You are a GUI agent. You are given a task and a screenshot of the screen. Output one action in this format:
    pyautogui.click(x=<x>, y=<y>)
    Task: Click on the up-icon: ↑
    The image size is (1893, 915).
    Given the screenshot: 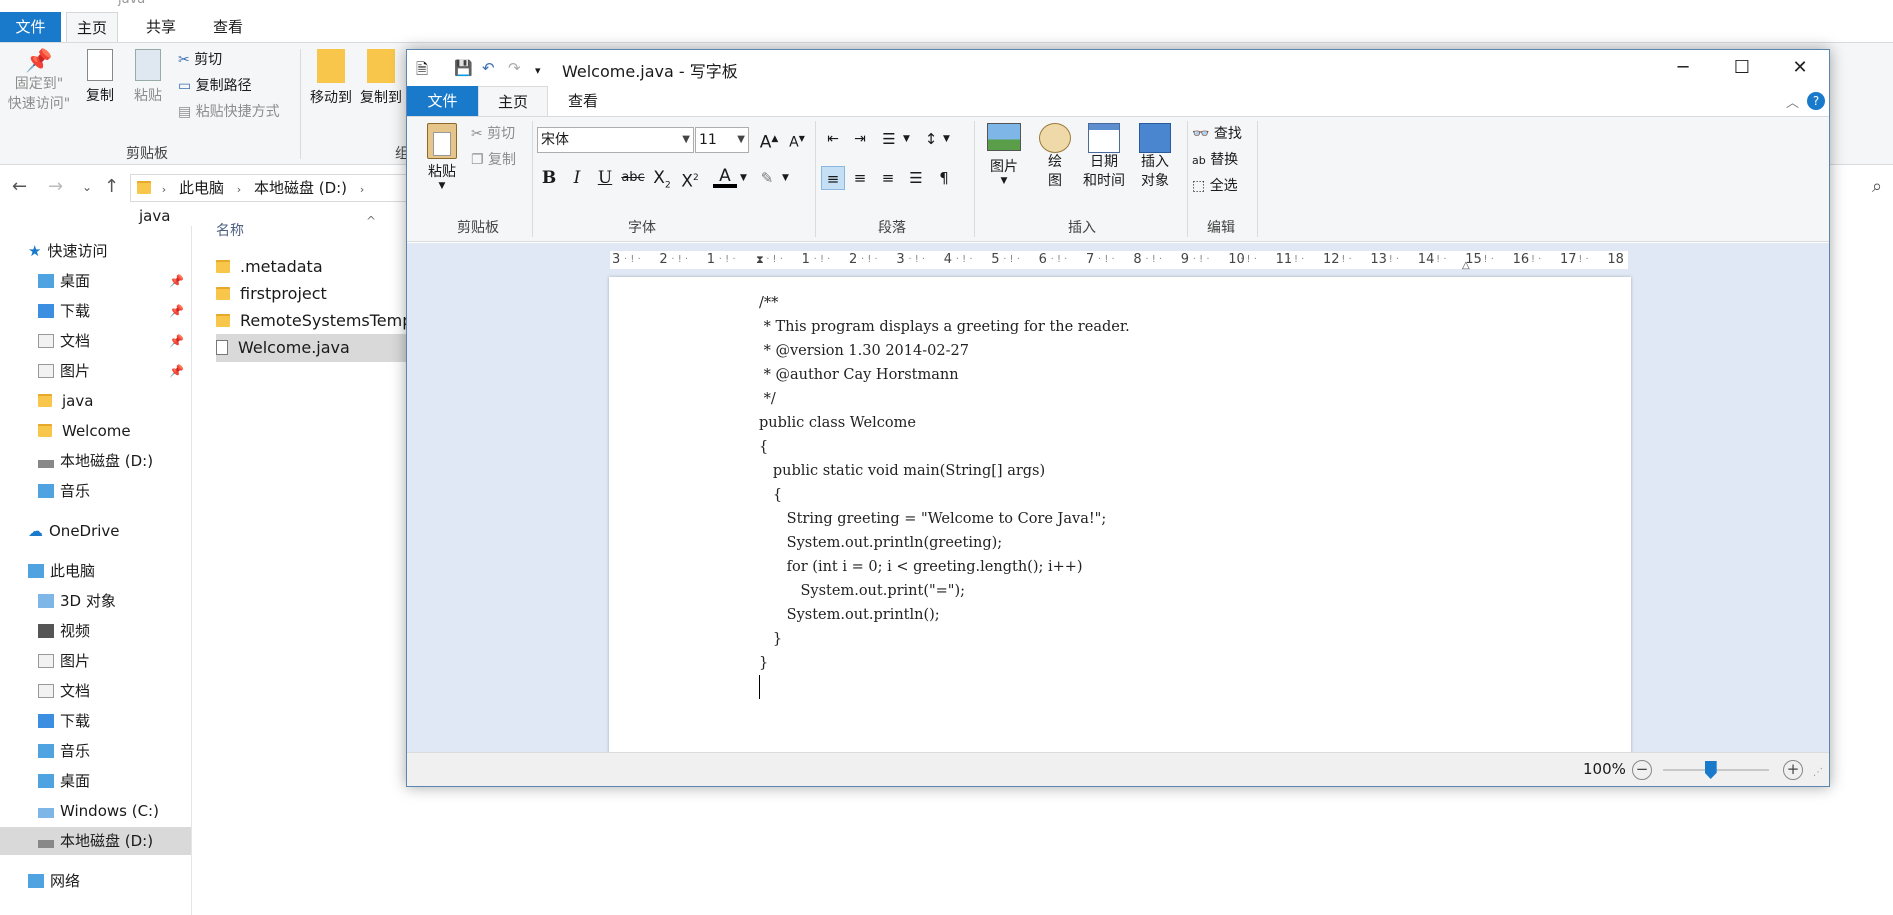 What is the action you would take?
    pyautogui.click(x=111, y=186)
    